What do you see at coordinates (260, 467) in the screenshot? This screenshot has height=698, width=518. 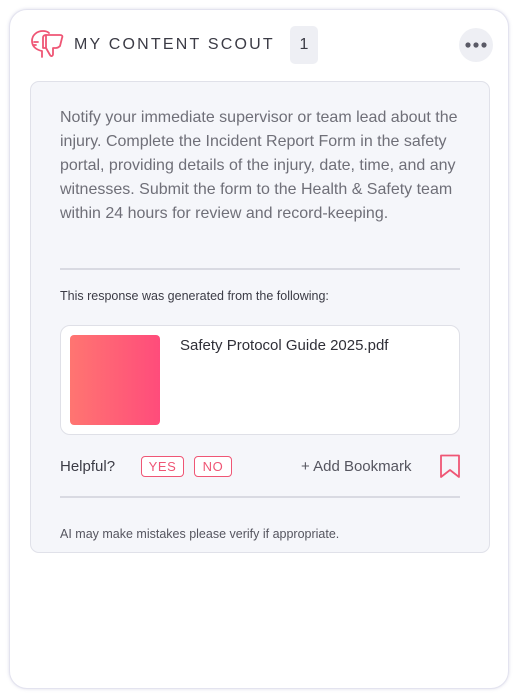 I see `feedback-row: Helpful? YES NO + Add Bookmark` at bounding box center [260, 467].